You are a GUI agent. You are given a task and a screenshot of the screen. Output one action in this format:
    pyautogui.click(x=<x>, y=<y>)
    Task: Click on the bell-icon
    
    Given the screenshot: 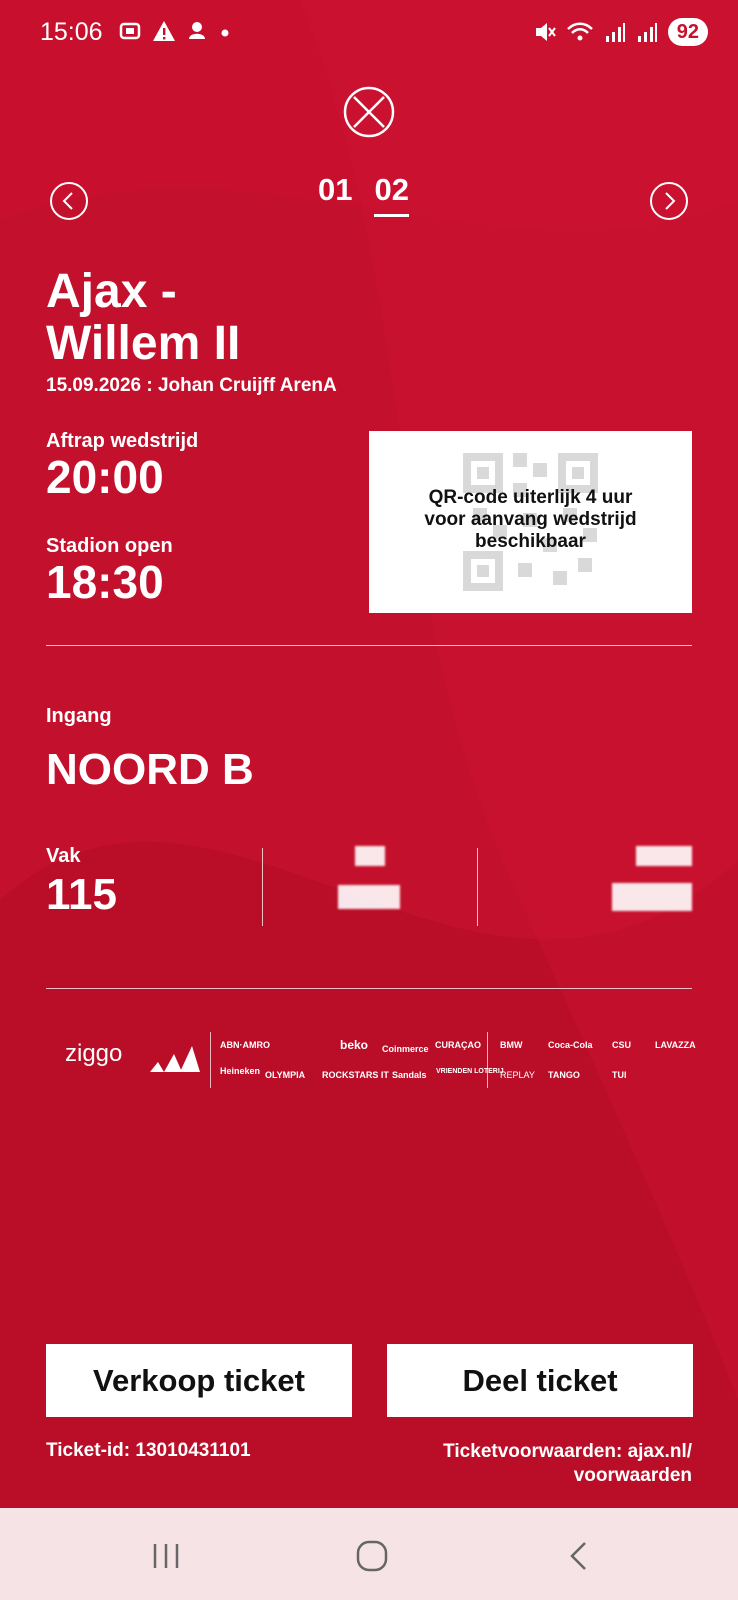 What is the action you would take?
    pyautogui.click(x=197, y=30)
    